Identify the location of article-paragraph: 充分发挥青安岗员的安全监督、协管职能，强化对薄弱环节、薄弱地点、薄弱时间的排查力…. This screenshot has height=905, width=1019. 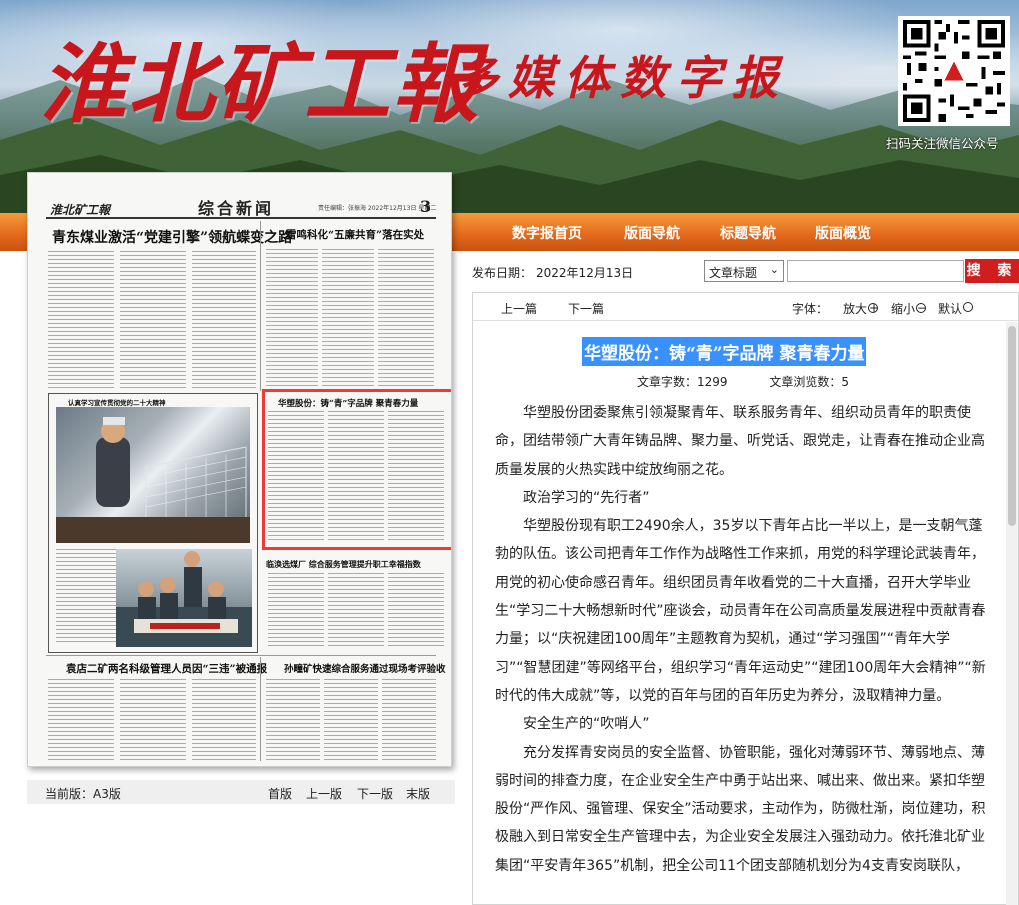
(740, 809).